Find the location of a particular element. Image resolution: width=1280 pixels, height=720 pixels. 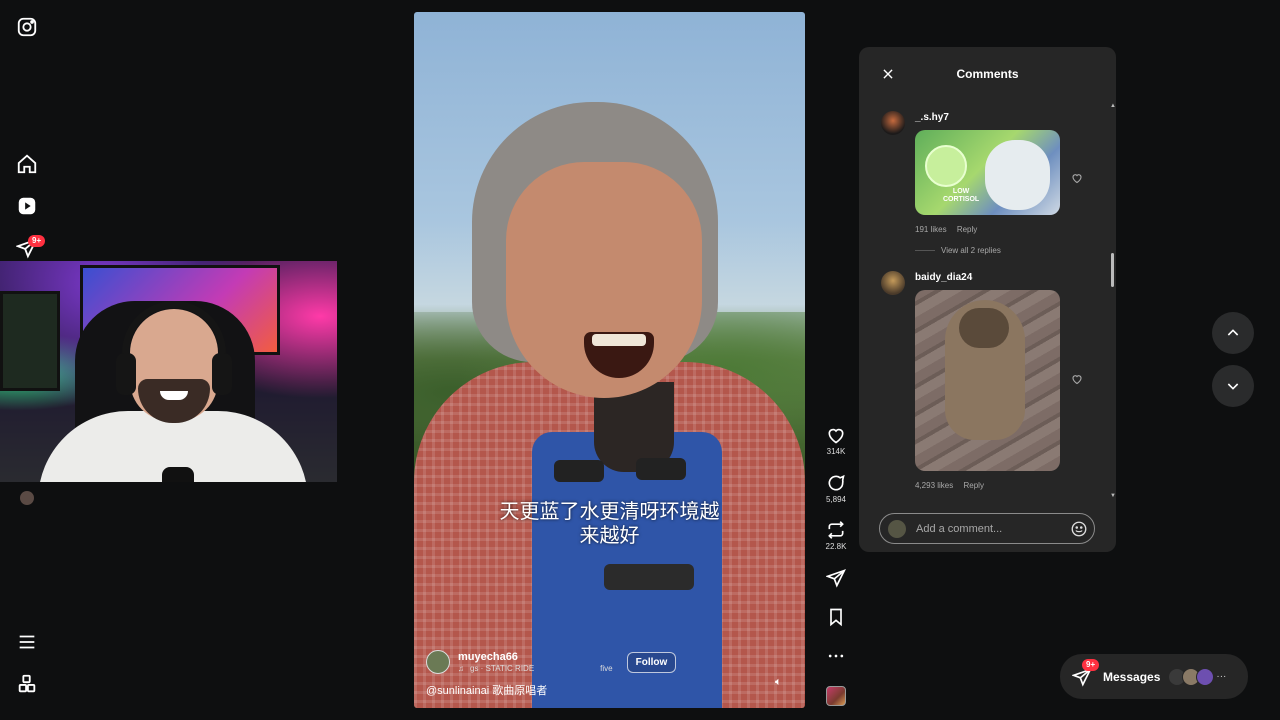

like-button: 314K is located at coordinates (836, 440).